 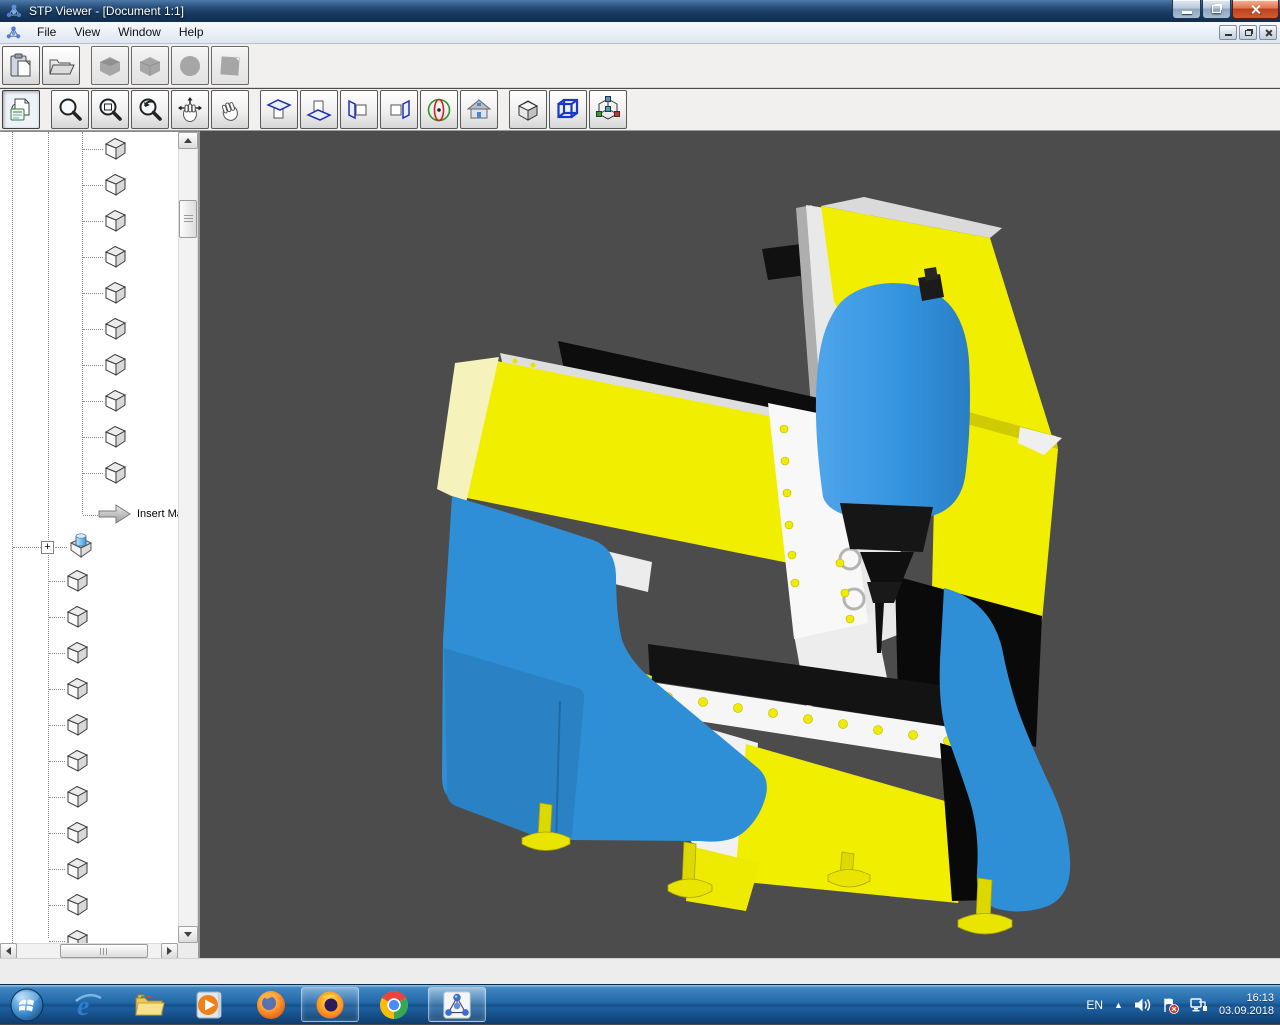 What do you see at coordinates (568, 109) in the screenshot?
I see `wireframe-view-icon` at bounding box center [568, 109].